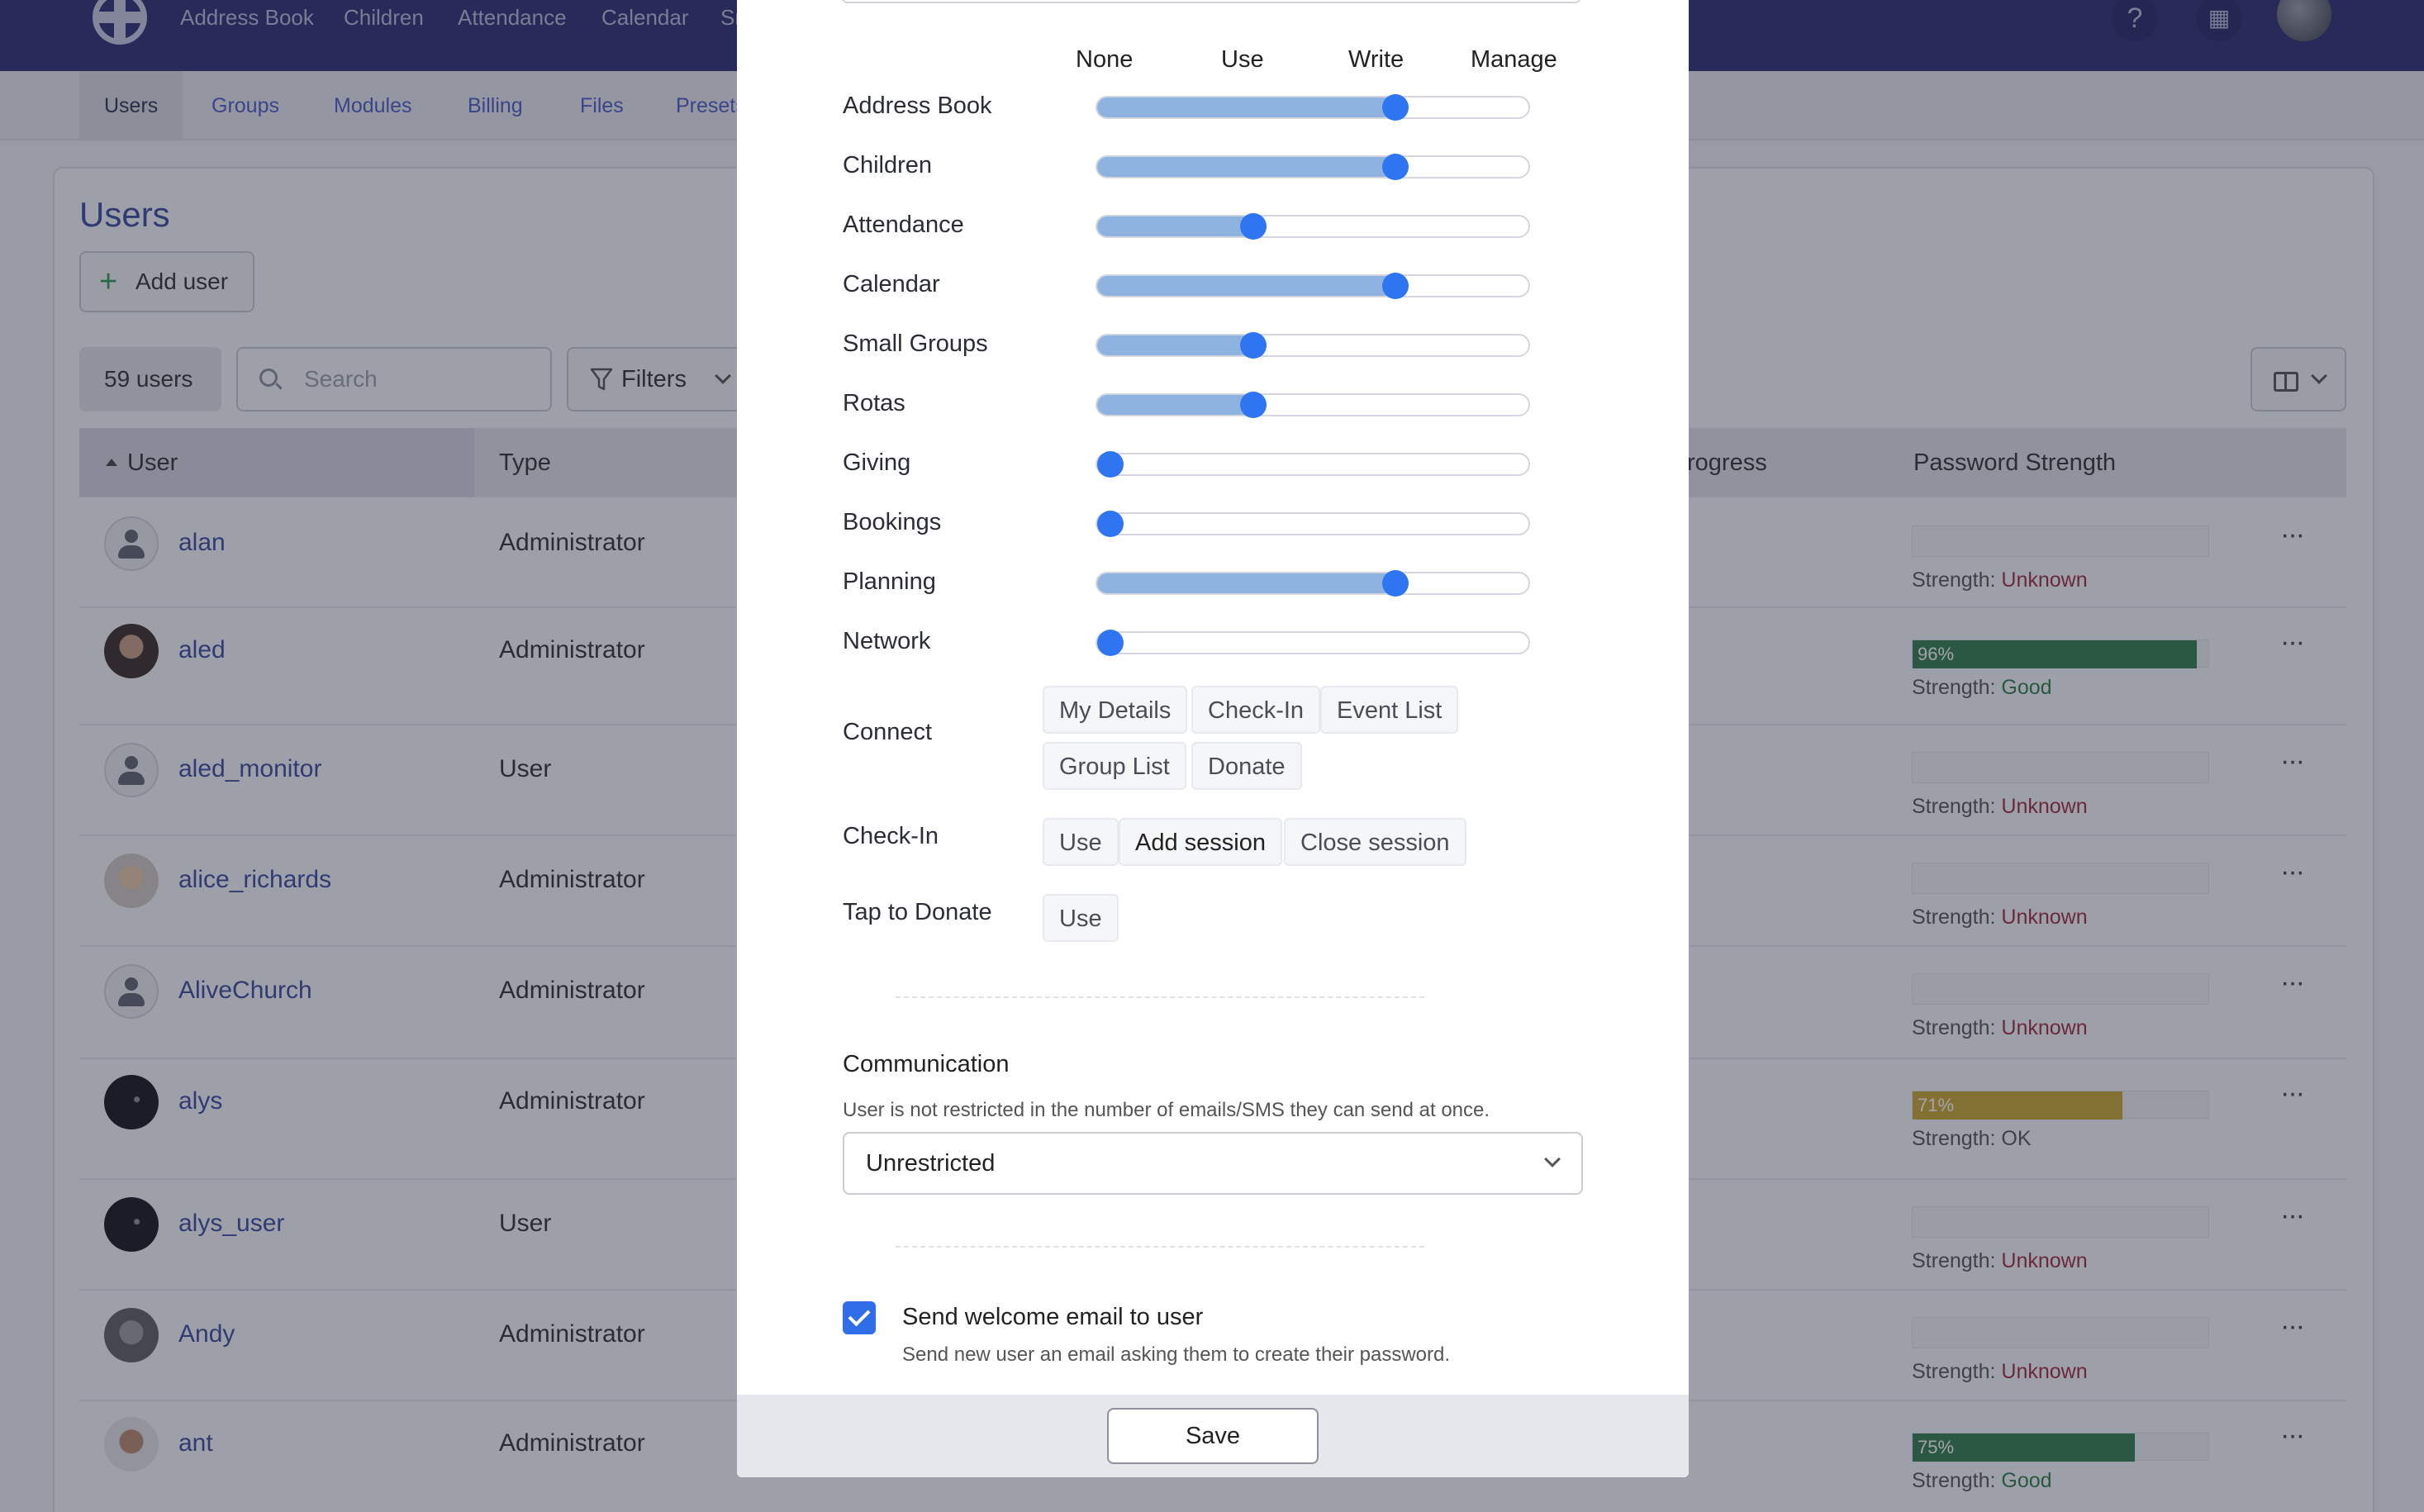 This screenshot has width=2424, height=1512. Describe the element at coordinates (917, 912) in the screenshot. I see `tap-to-donate-label: Tap to Donate` at that location.